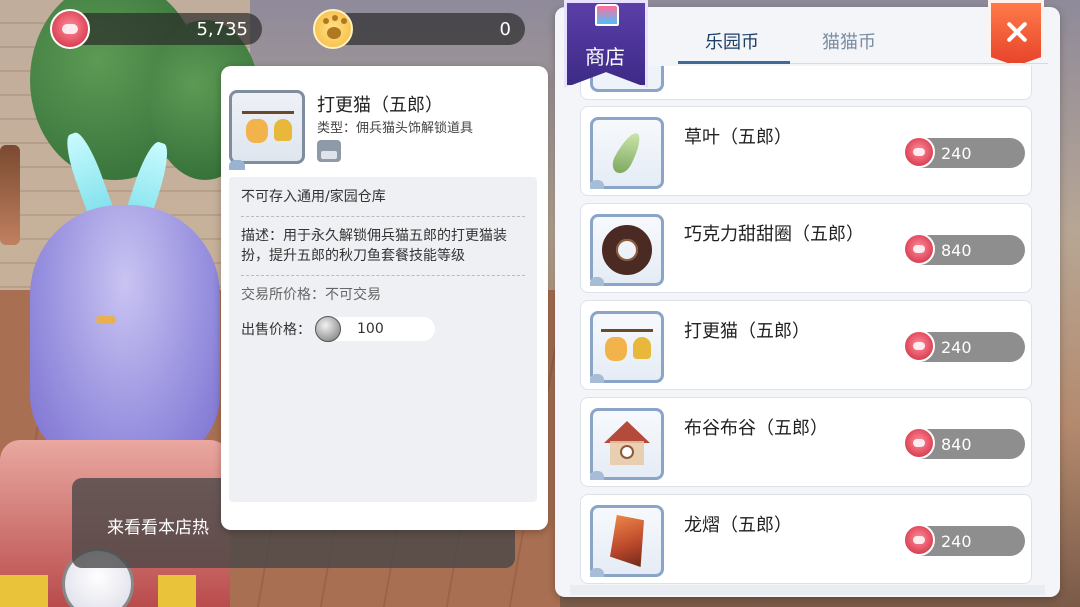 Image resolution: width=1080 pixels, height=607 pixels. Describe the element at coordinates (370, 329) in the screenshot. I see `sell-price-value: 100` at that location.